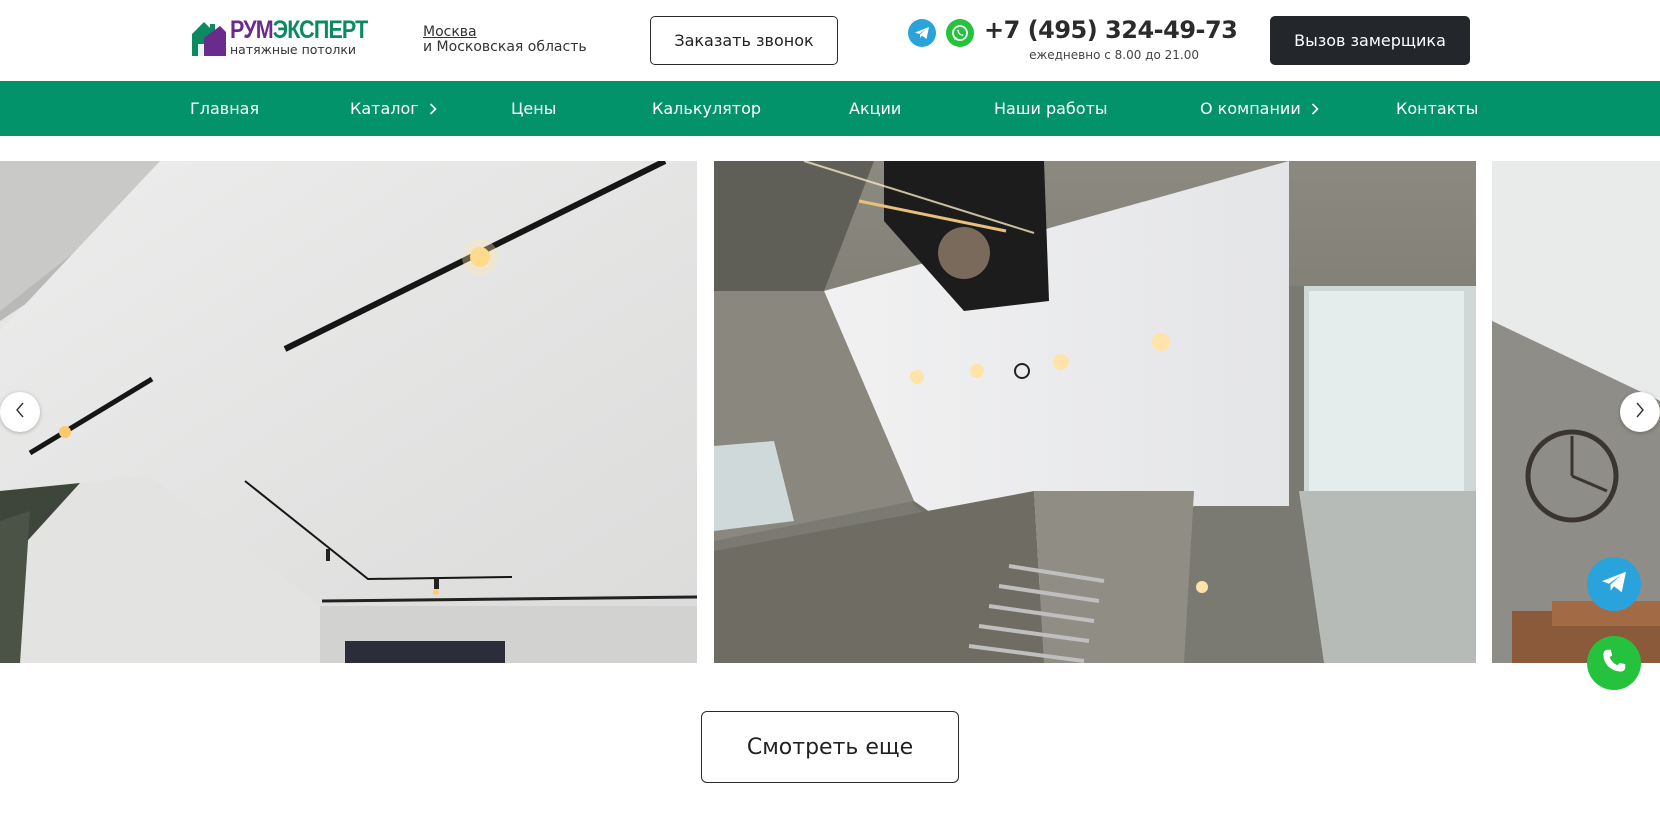 The height and width of the screenshot is (830, 1660). I want to click on nav-item-label: Каталог, so click(384, 108).